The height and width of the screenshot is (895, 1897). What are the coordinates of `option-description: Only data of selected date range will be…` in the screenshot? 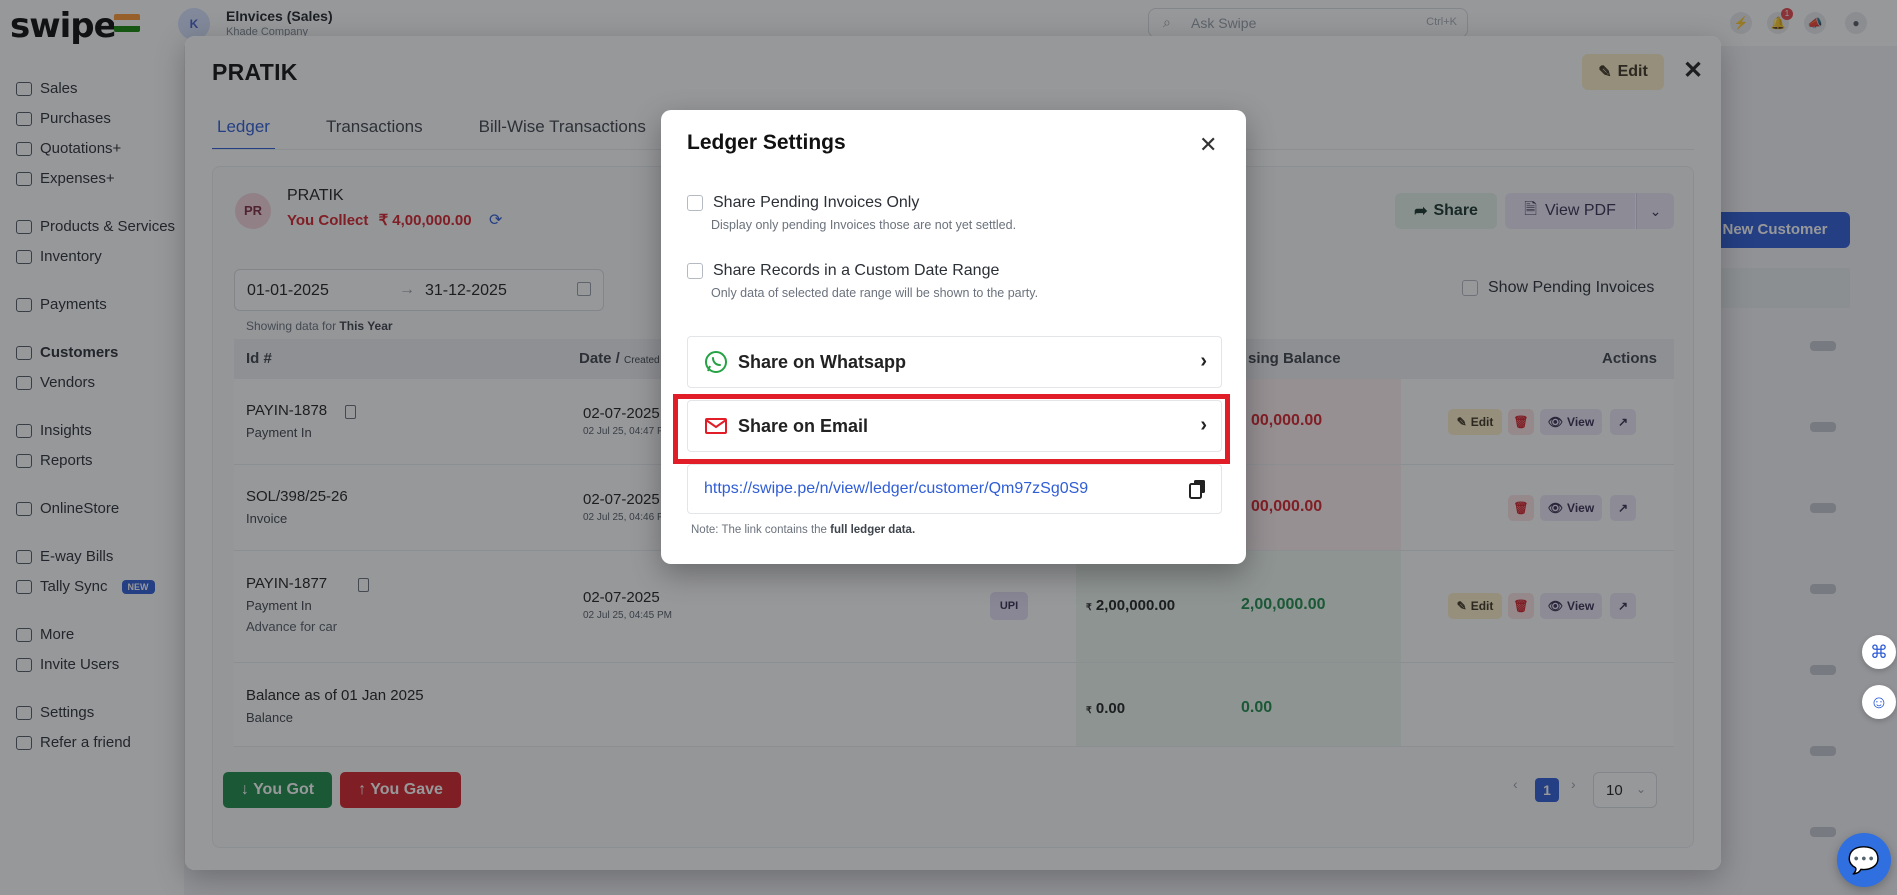 It's located at (875, 293).